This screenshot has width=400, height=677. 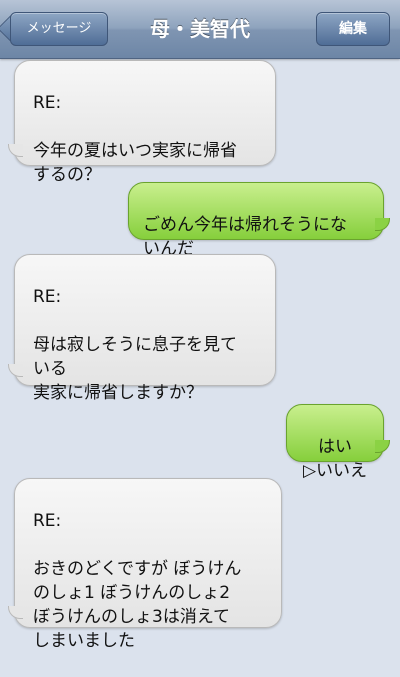 I want to click on incoming-message-bubble: RE: 今年の夏はいつ実家に帰省 するの？, so click(x=142, y=122).